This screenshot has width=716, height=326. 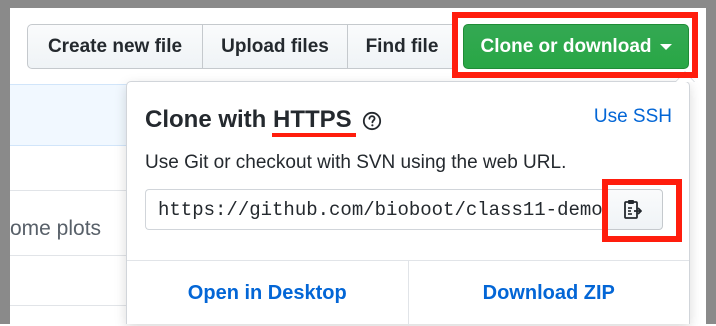 I want to click on find-file-button: Find file, so click(x=402, y=46).